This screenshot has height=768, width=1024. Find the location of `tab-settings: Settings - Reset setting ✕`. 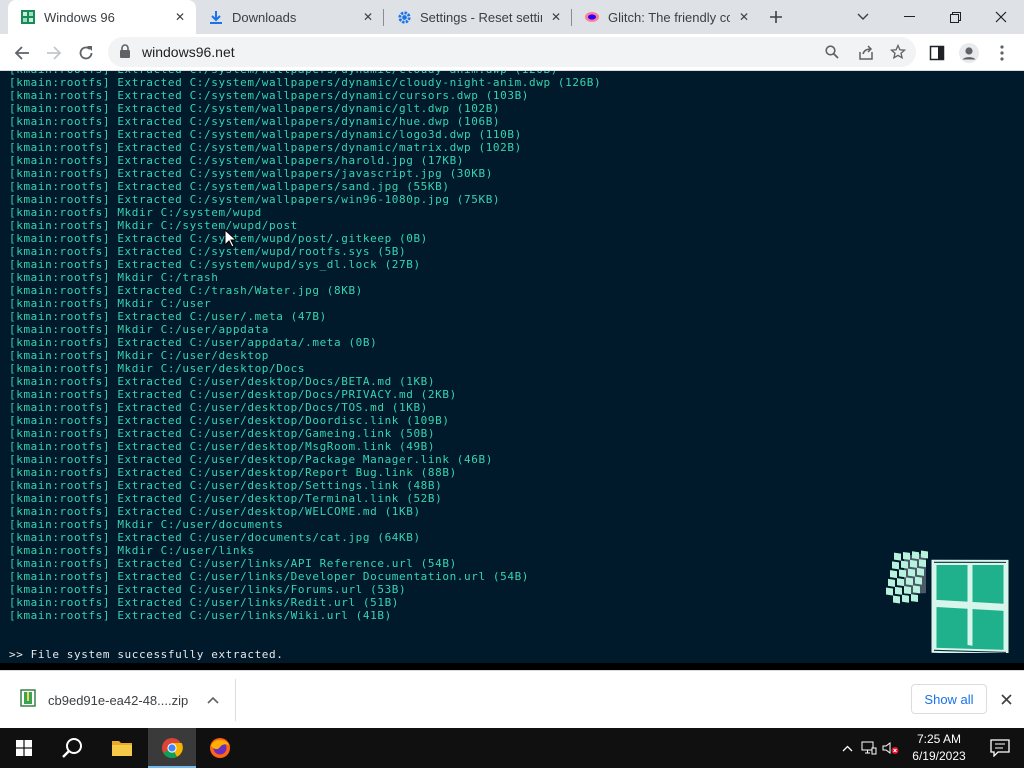

tab-settings: Settings - Reset setting ✕ is located at coordinates (478, 17).